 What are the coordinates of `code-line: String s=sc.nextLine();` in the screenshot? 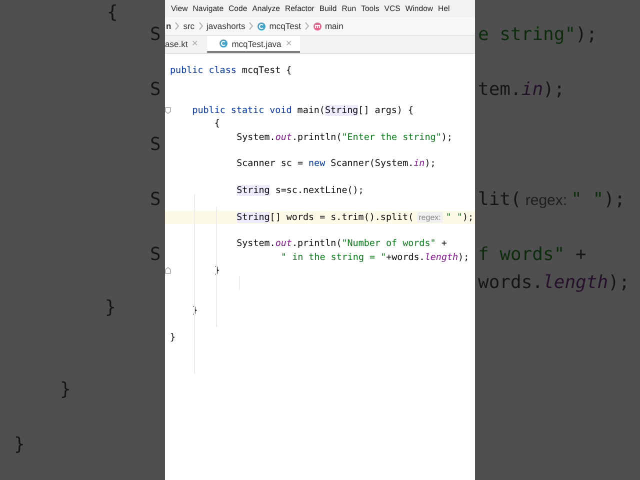 It's located at (300, 191).